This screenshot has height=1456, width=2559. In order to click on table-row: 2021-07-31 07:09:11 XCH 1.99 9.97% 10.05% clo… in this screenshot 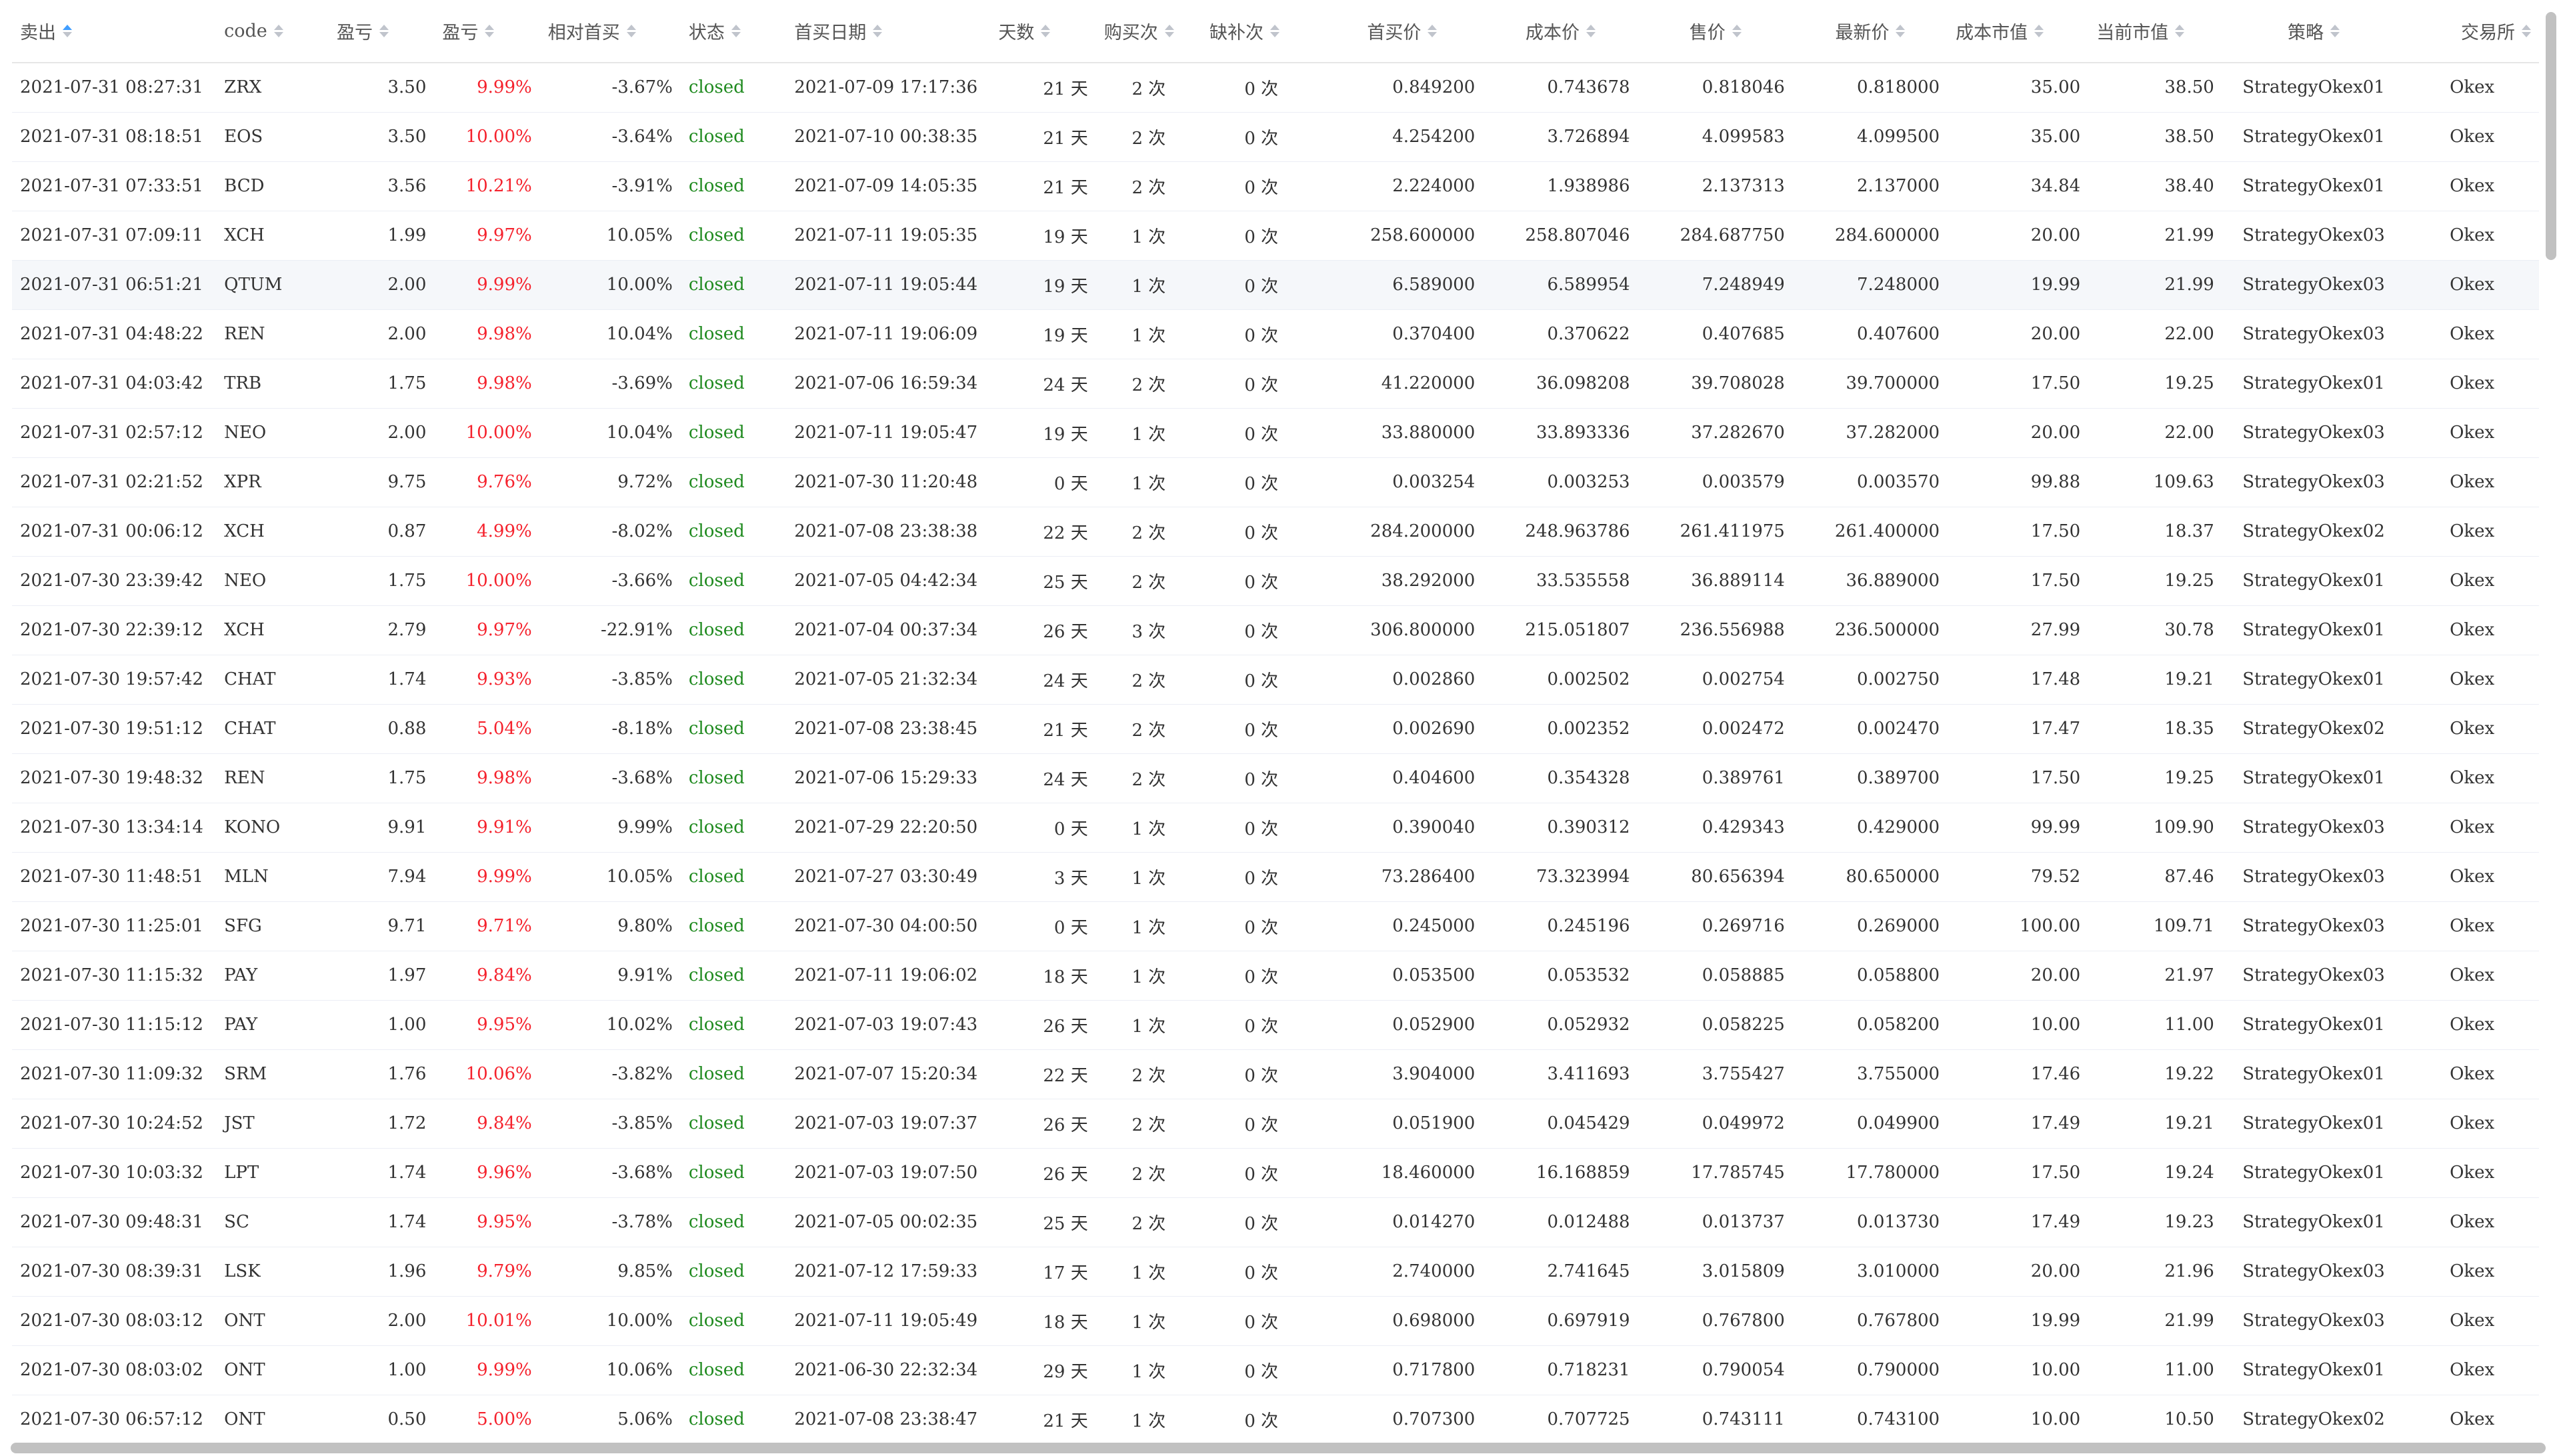, I will do `click(1275, 236)`.